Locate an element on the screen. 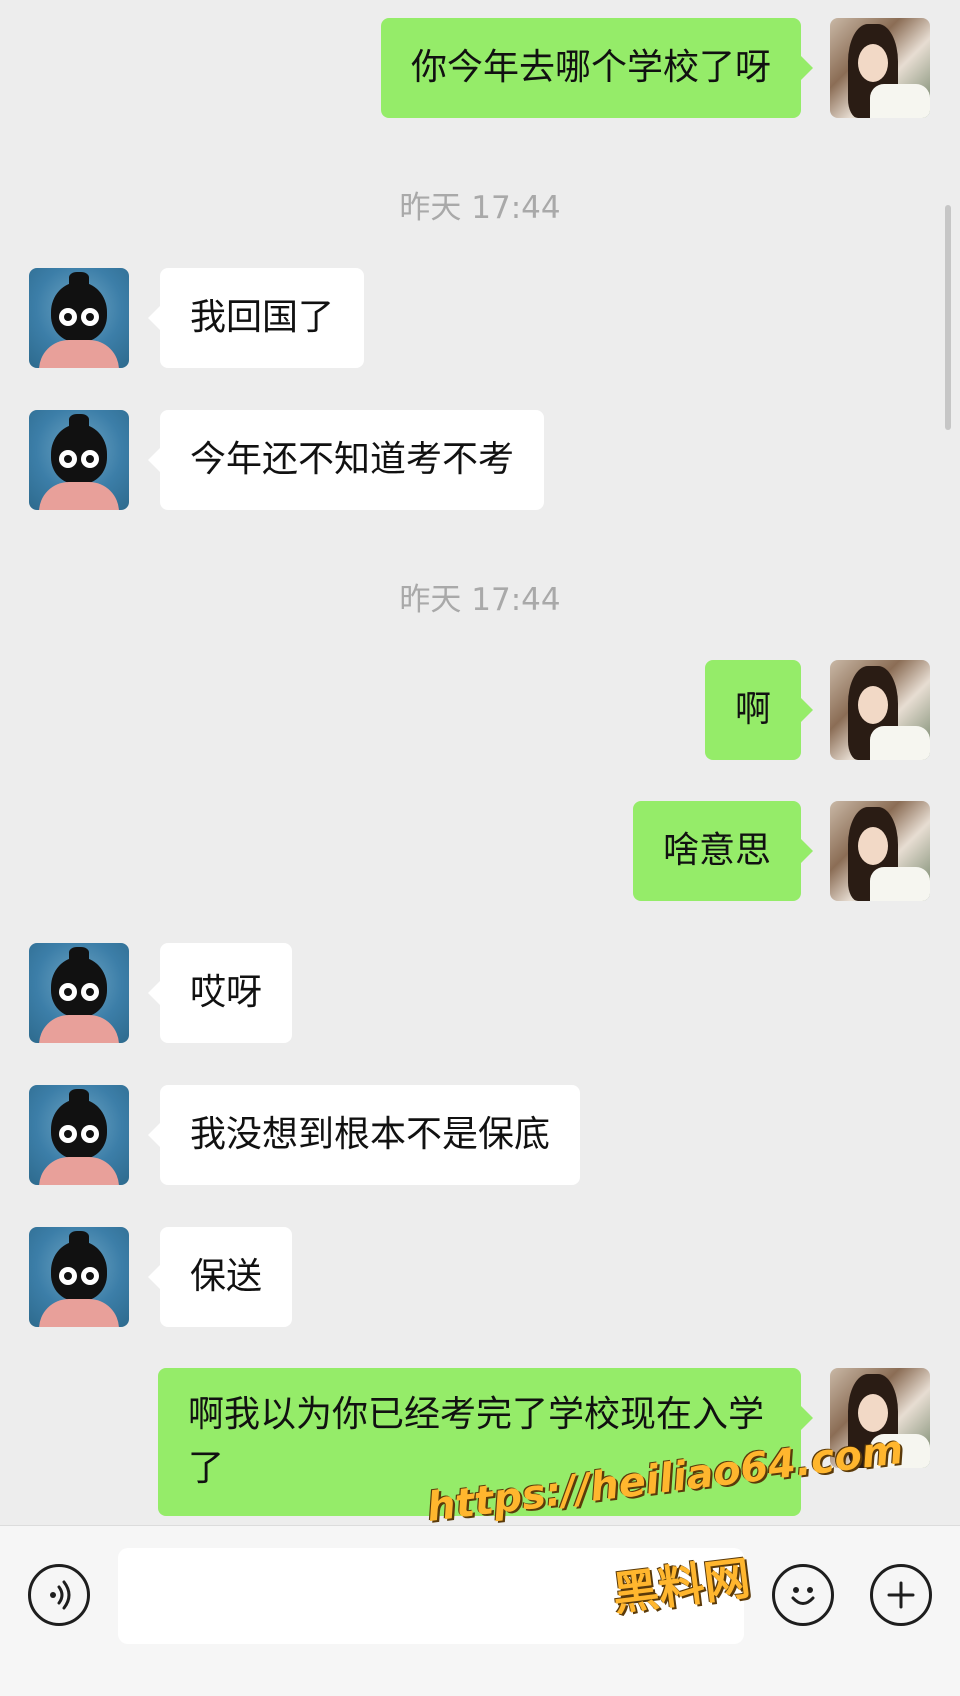 The image size is (960, 1696). message-bubble-other: 哎呀 is located at coordinates (220, 993).